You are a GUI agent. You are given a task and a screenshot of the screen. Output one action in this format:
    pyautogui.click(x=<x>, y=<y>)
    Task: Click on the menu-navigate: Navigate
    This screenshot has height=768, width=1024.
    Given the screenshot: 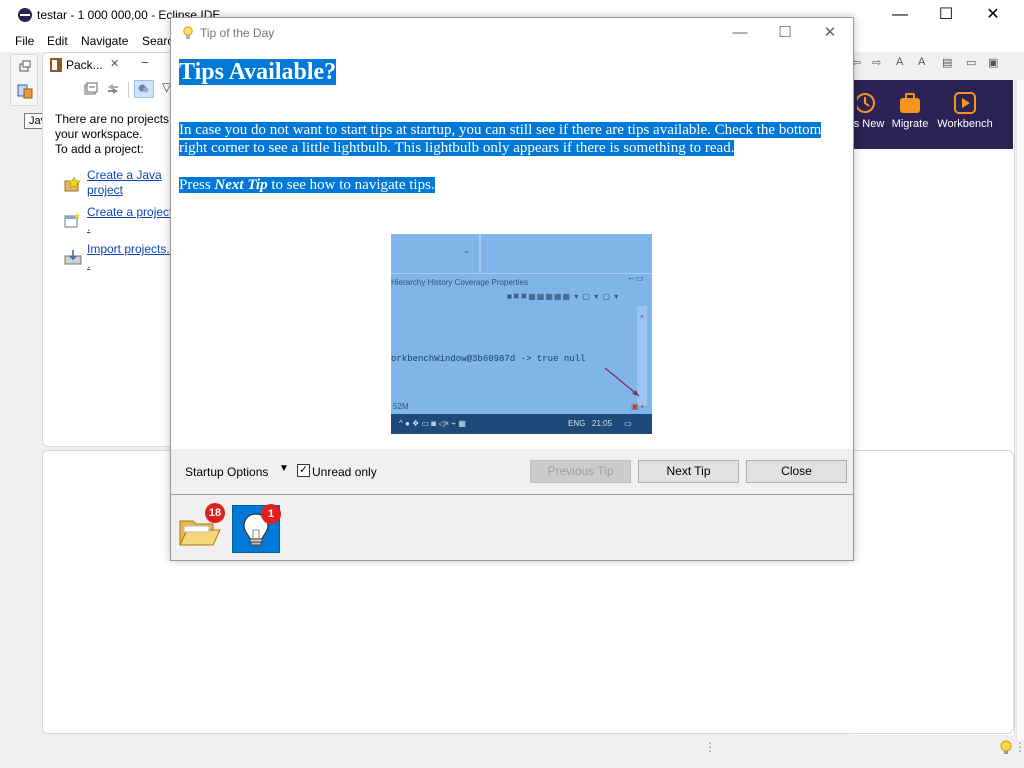 What is the action you would take?
    pyautogui.click(x=104, y=41)
    